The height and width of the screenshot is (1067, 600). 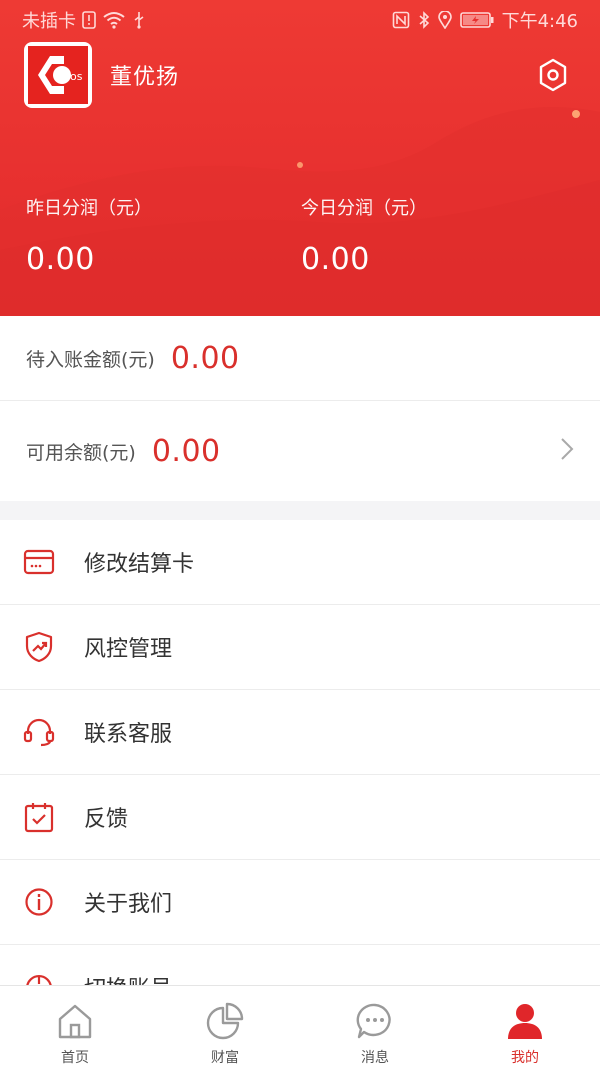 I want to click on today-profit: 今日分润（元） 0.00, so click(x=364, y=235).